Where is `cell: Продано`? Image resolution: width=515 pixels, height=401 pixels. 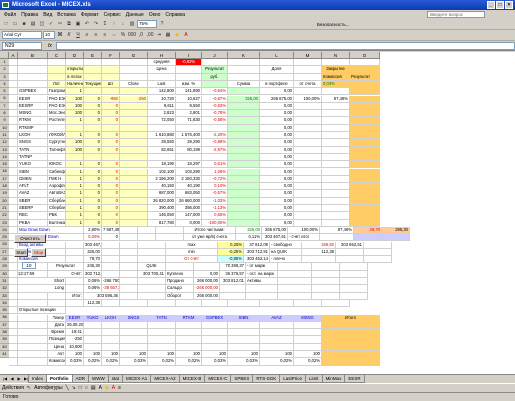
cell: Продано is located at coordinates (180, 282).